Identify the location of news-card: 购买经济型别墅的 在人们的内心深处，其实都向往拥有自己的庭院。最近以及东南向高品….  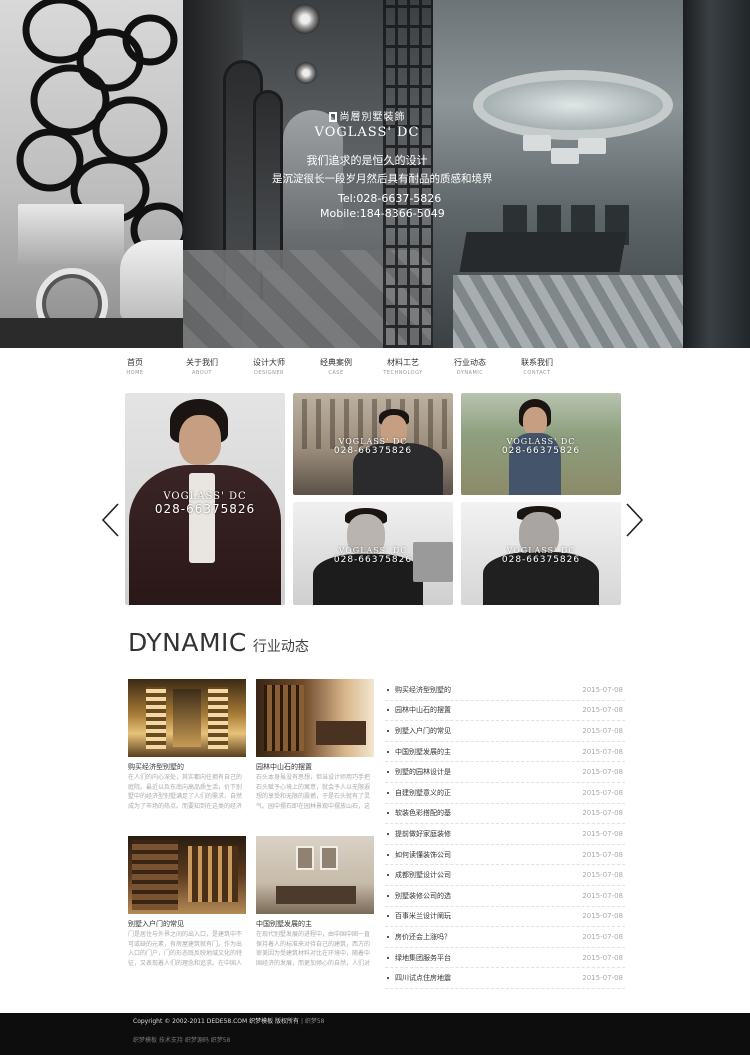
(187, 745).